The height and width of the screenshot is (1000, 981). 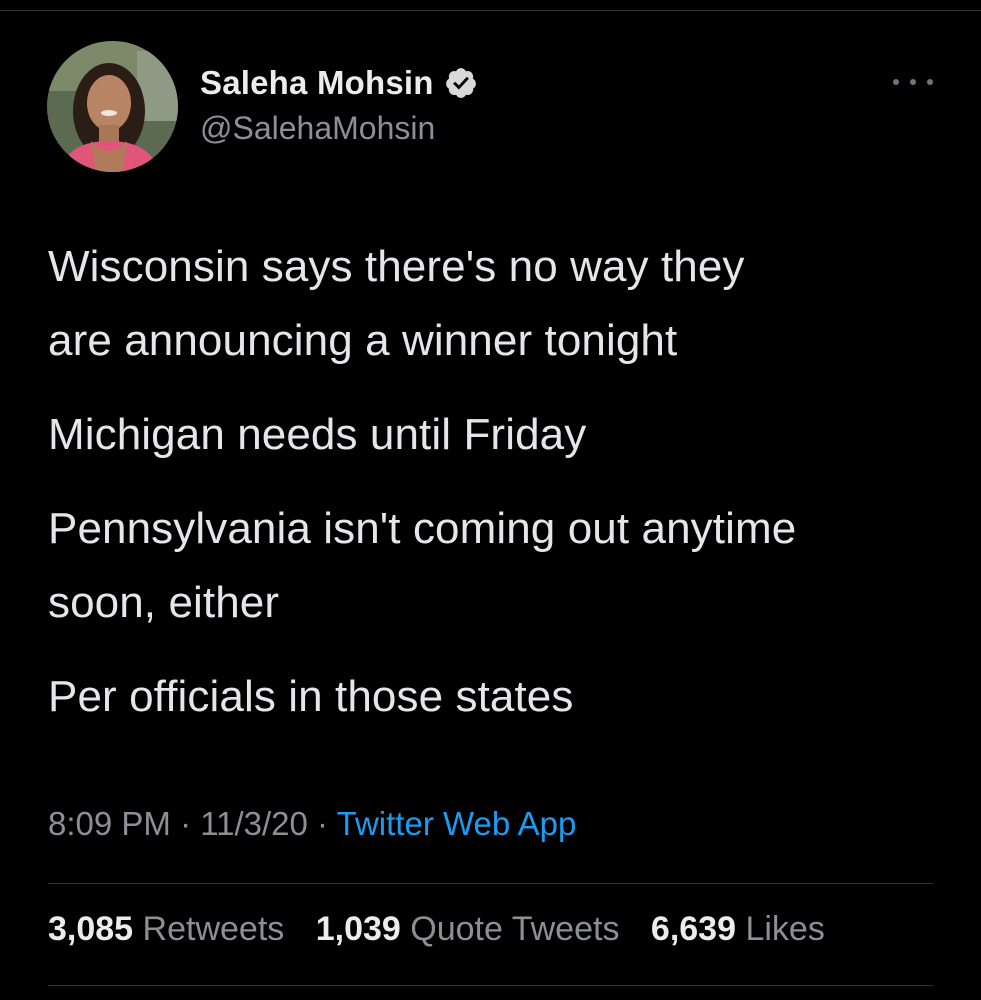 What do you see at coordinates (213, 929) in the screenshot?
I see `retweets-label: Retweets` at bounding box center [213, 929].